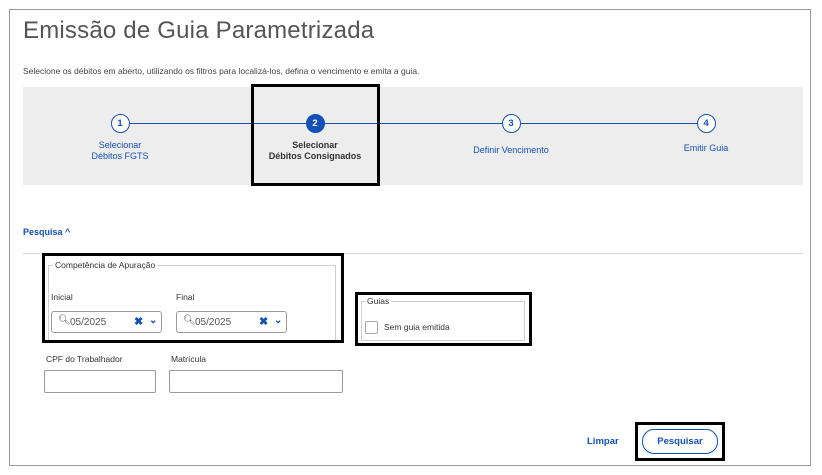 The width and height of the screenshot is (822, 475). Describe the element at coordinates (706, 134) in the screenshot. I see `step-4: 4 Emitir Guia` at that location.